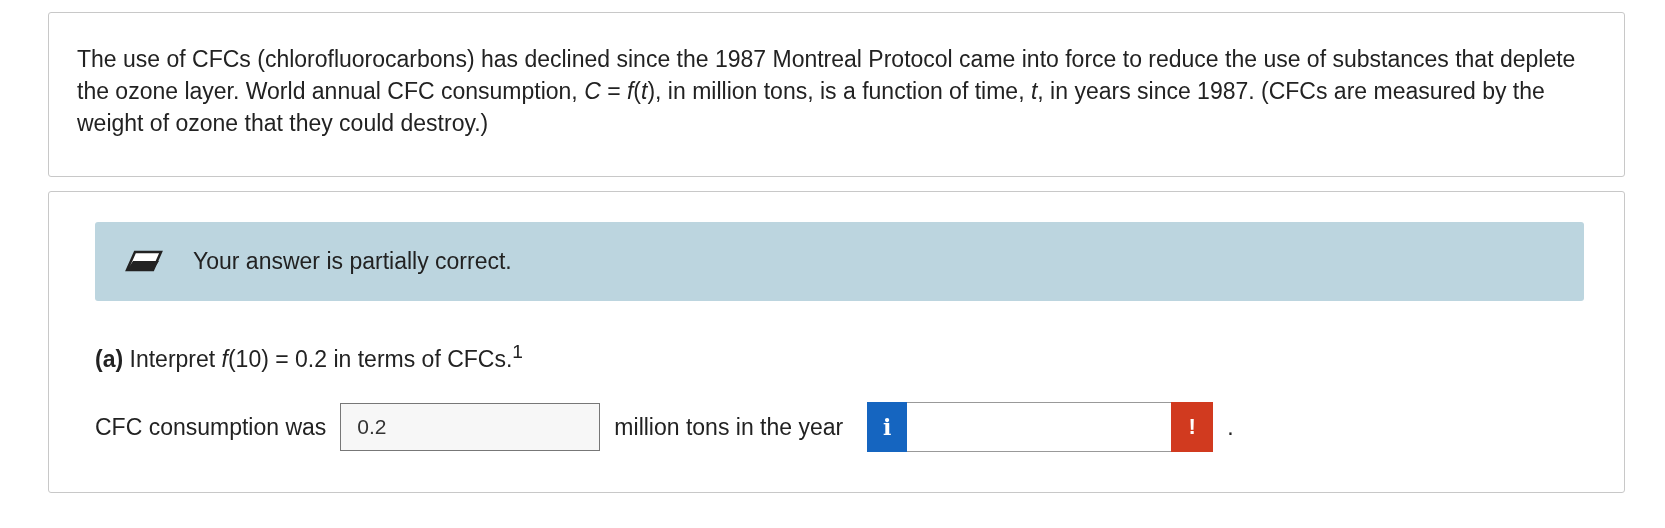 The height and width of the screenshot is (528, 1665). What do you see at coordinates (1039, 427) in the screenshot?
I see `answer-field` at bounding box center [1039, 427].